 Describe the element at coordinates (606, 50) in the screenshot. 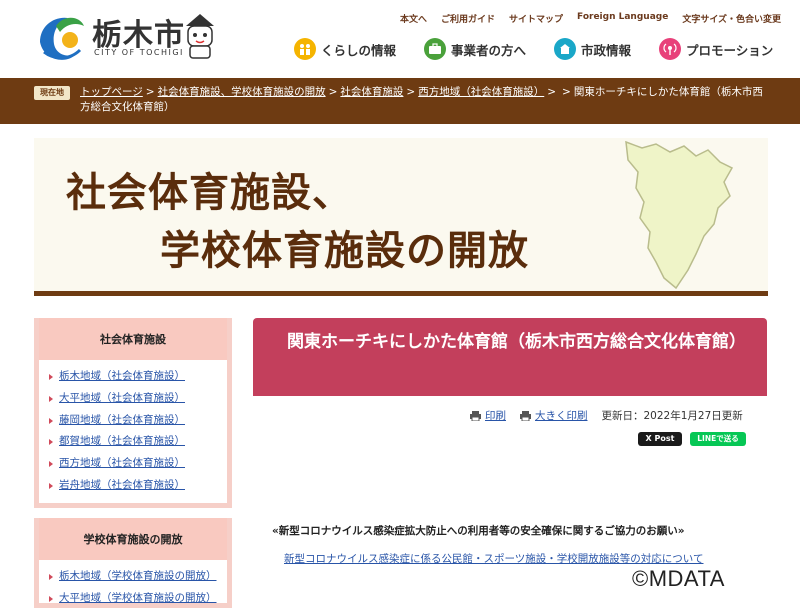

I see `nav-city-label: 市政情報` at that location.